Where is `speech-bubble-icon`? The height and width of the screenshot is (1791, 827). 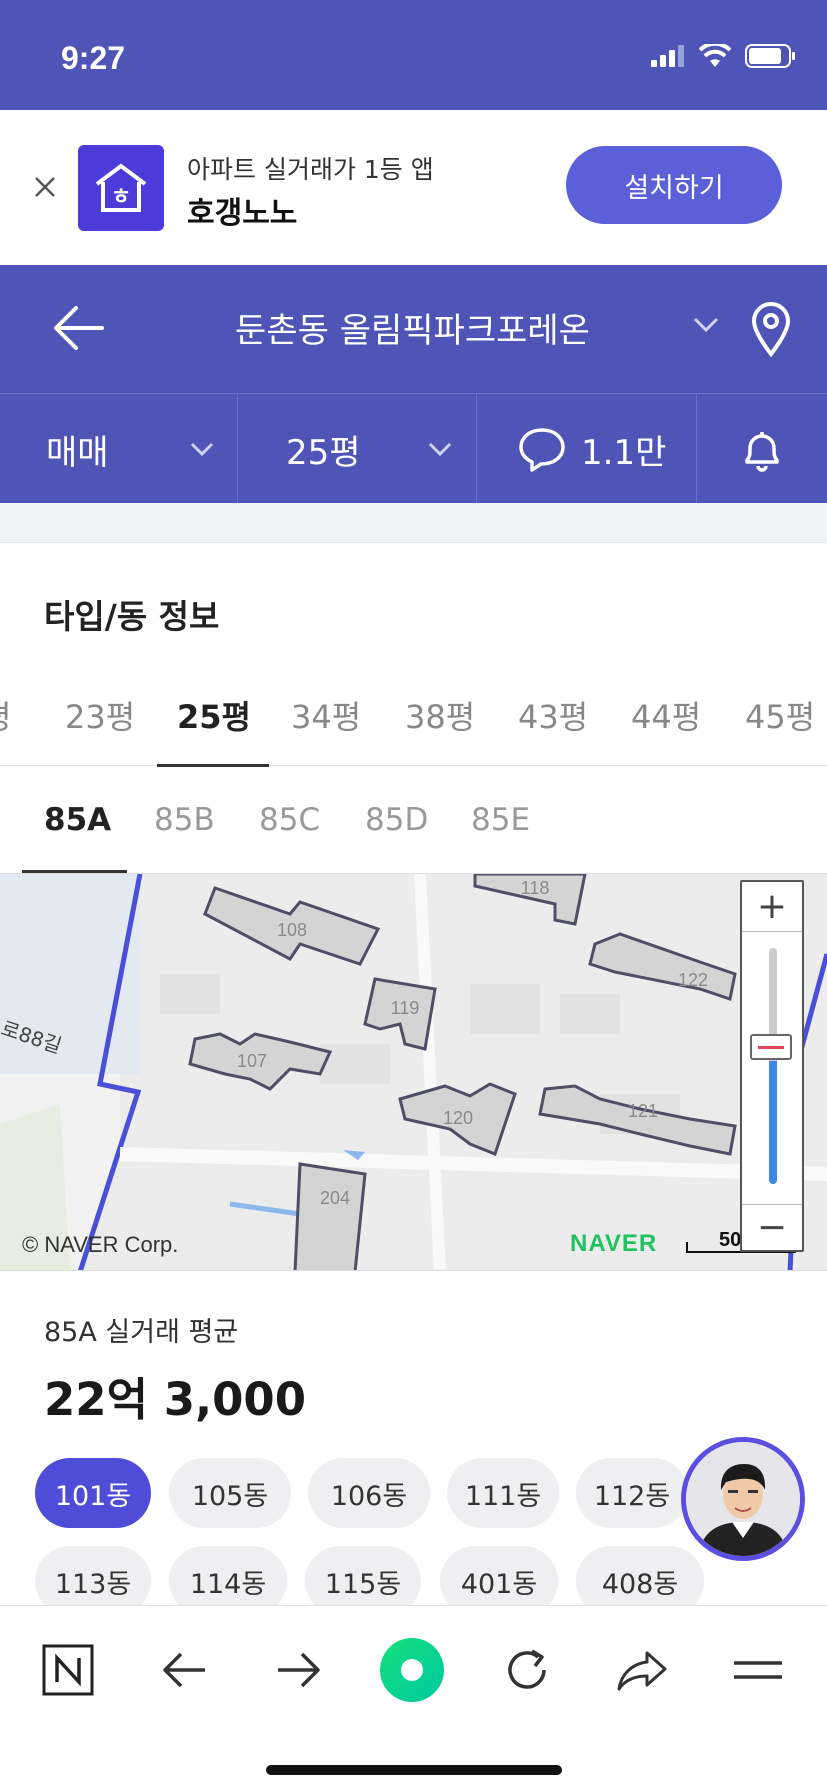
speech-bubble-icon is located at coordinates (542, 450).